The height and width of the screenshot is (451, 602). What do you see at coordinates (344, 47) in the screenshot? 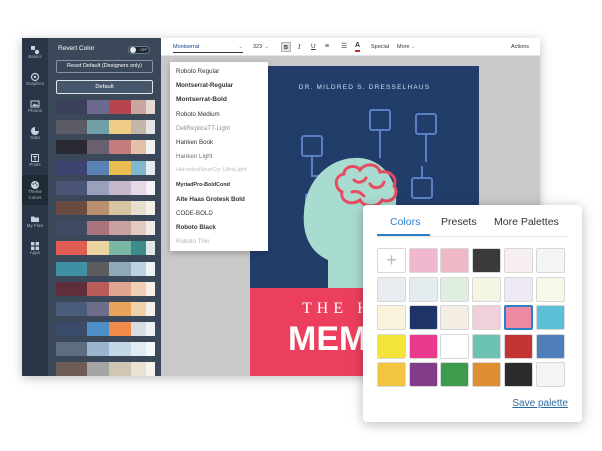
I see `list-button: ☰` at bounding box center [344, 47].